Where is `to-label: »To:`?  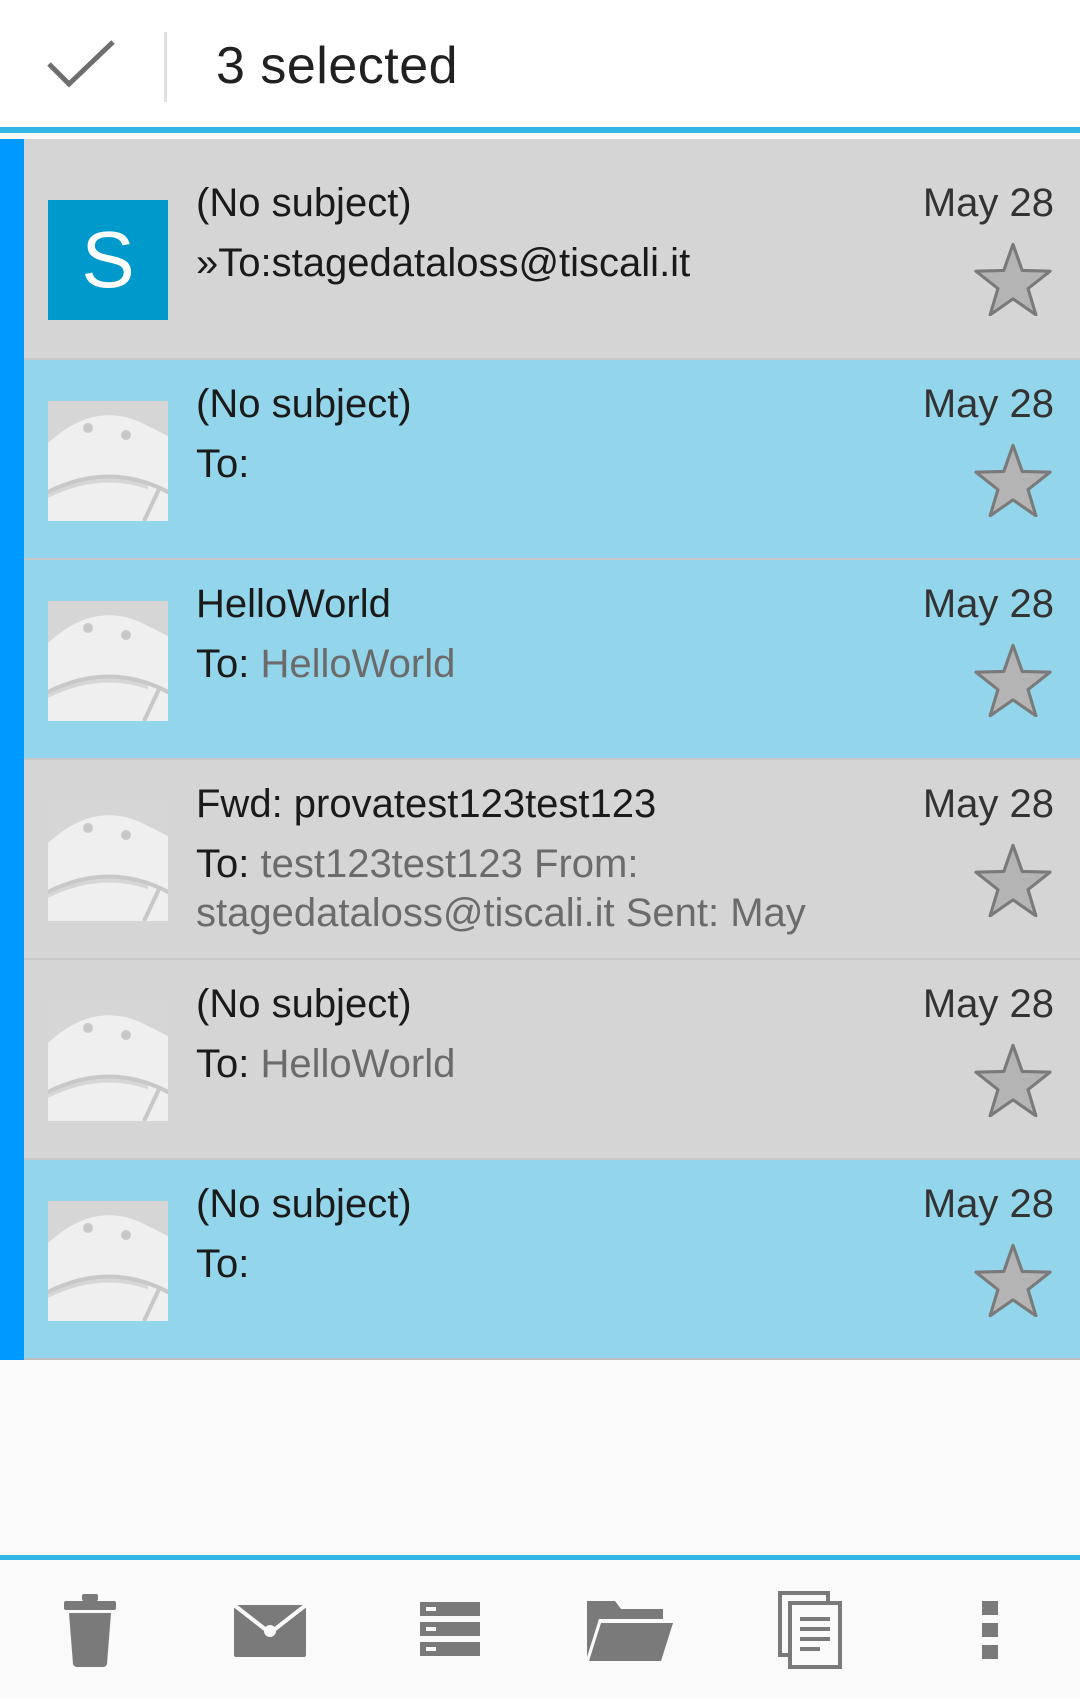 to-label: »To: is located at coordinates (234, 263).